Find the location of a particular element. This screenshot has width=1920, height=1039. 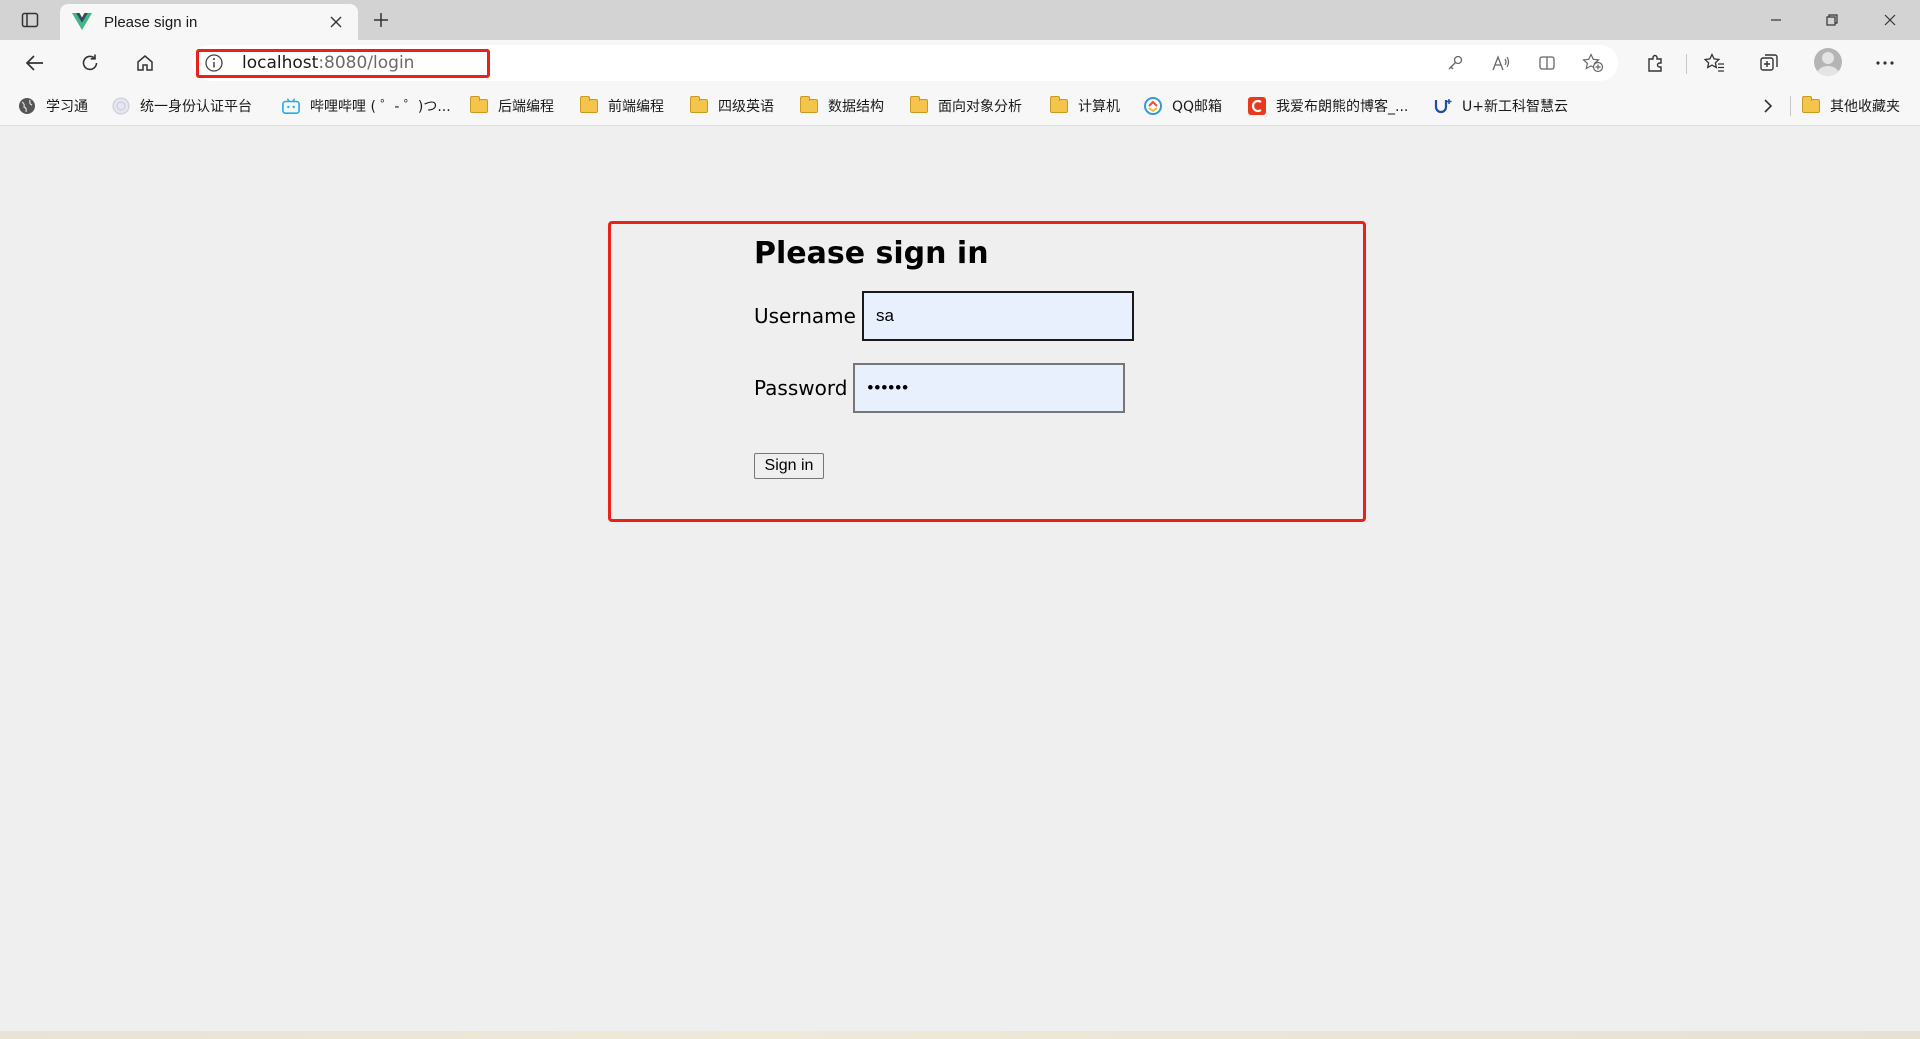

password-input is located at coordinates (989, 388).